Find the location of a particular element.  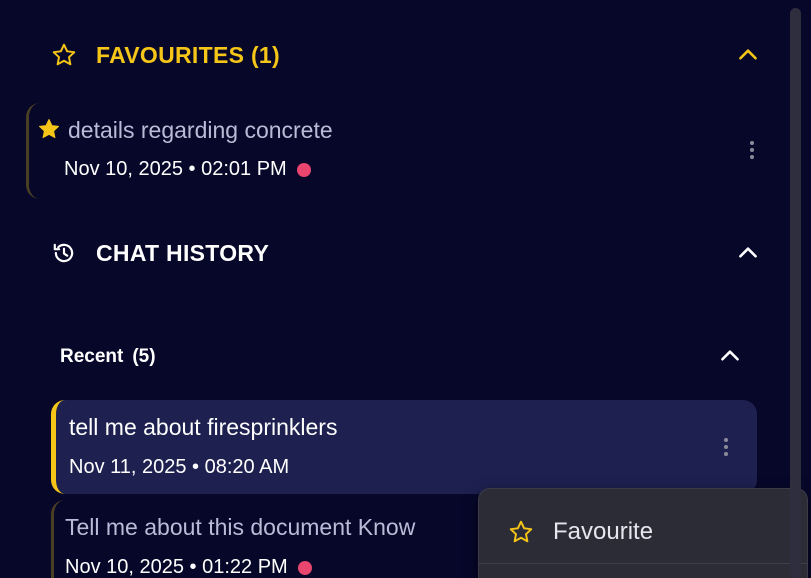

favourites-title: FAVOURITES (1) is located at coordinates (188, 54).